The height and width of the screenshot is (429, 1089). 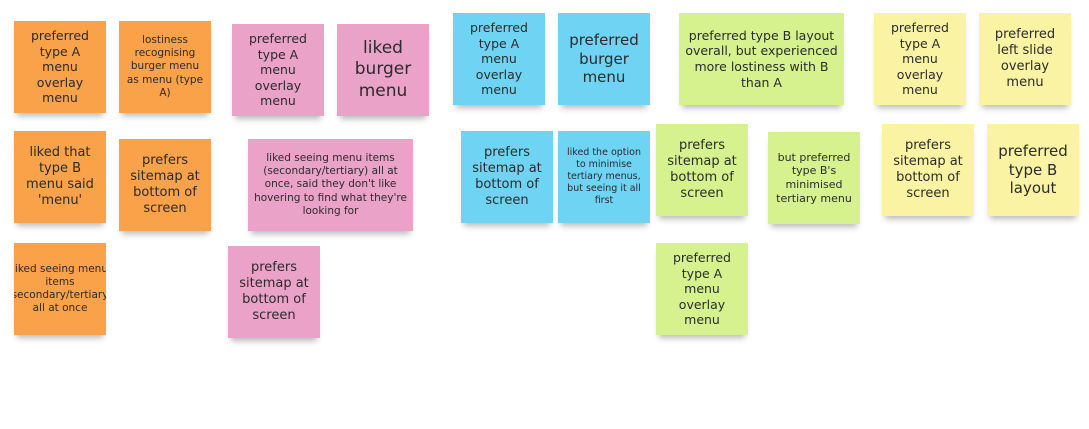 I want to click on sticky-note-blue: preferred type A menu overlay menu, so click(x=499, y=59).